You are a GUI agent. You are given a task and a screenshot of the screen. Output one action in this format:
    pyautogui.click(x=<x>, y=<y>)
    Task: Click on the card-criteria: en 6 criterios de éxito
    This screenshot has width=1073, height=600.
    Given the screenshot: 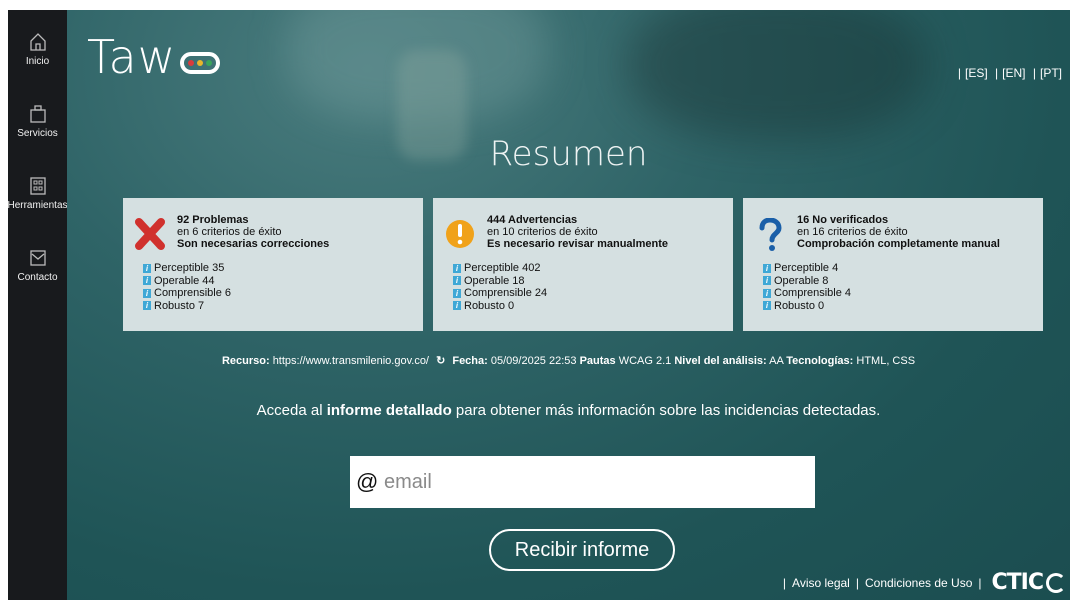 What is the action you would take?
    pyautogui.click(x=229, y=232)
    